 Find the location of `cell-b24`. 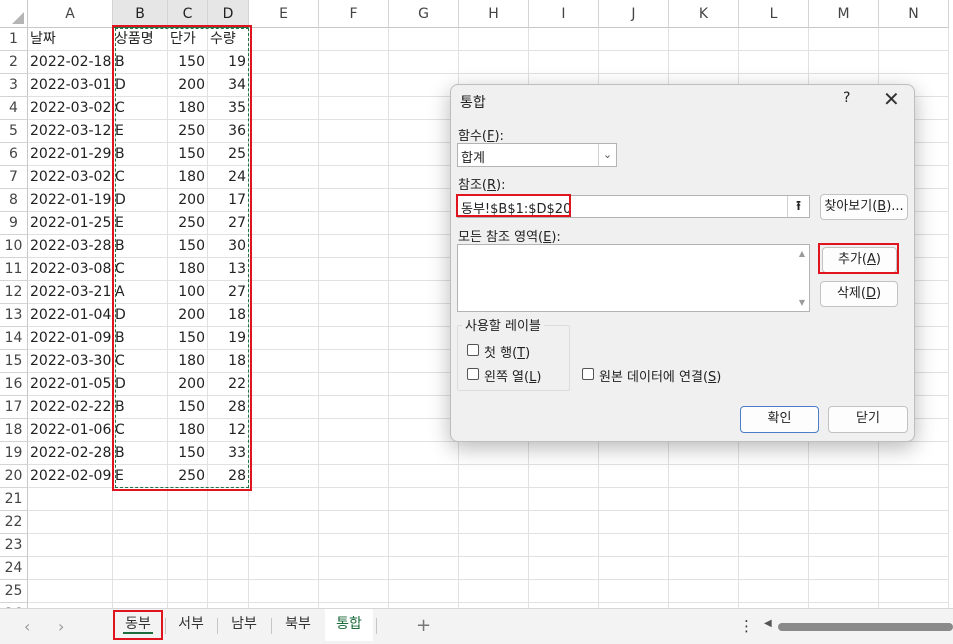

cell-b24 is located at coordinates (140, 568).